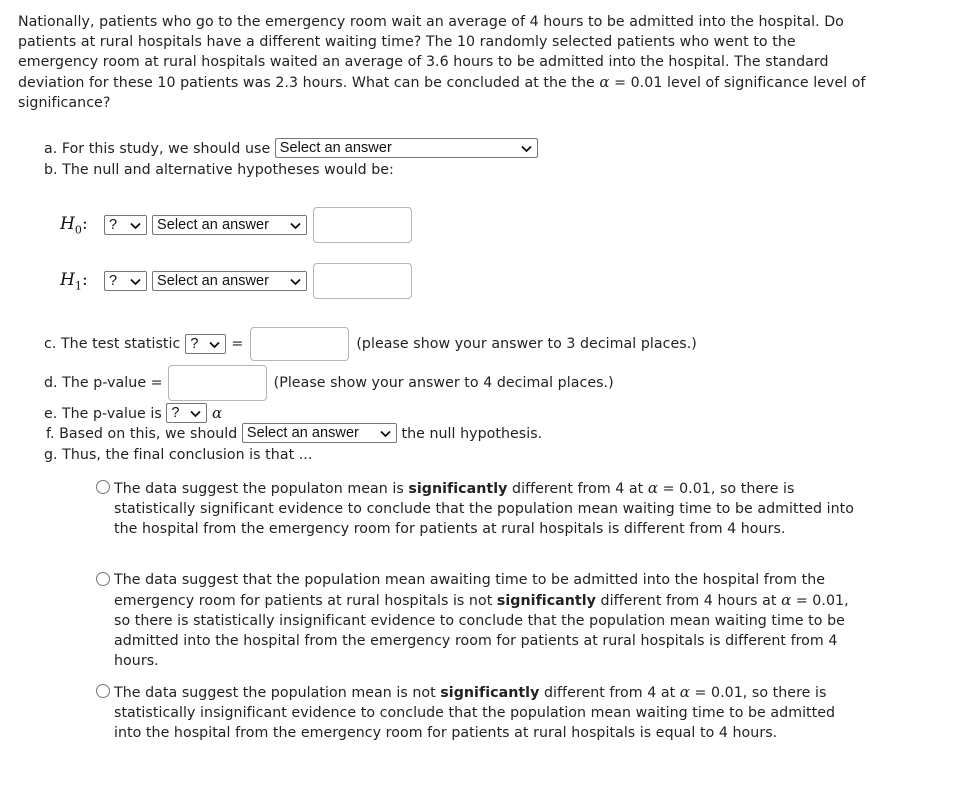  What do you see at coordinates (74, 281) in the screenshot?
I see `alternative-hypothesis-label: H1:` at bounding box center [74, 281].